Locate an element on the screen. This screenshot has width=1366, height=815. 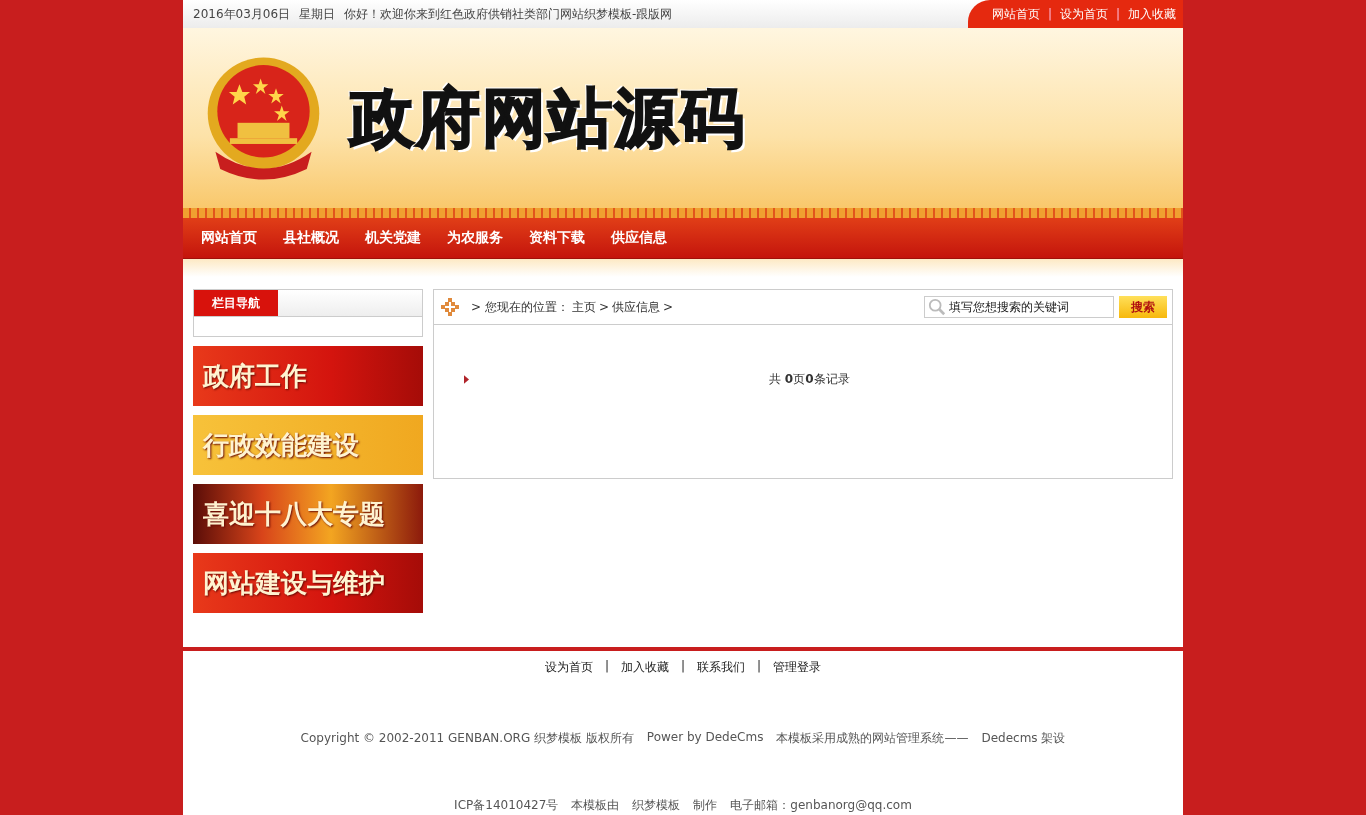
credit-text: 本模板由 is located at coordinates (595, 805).